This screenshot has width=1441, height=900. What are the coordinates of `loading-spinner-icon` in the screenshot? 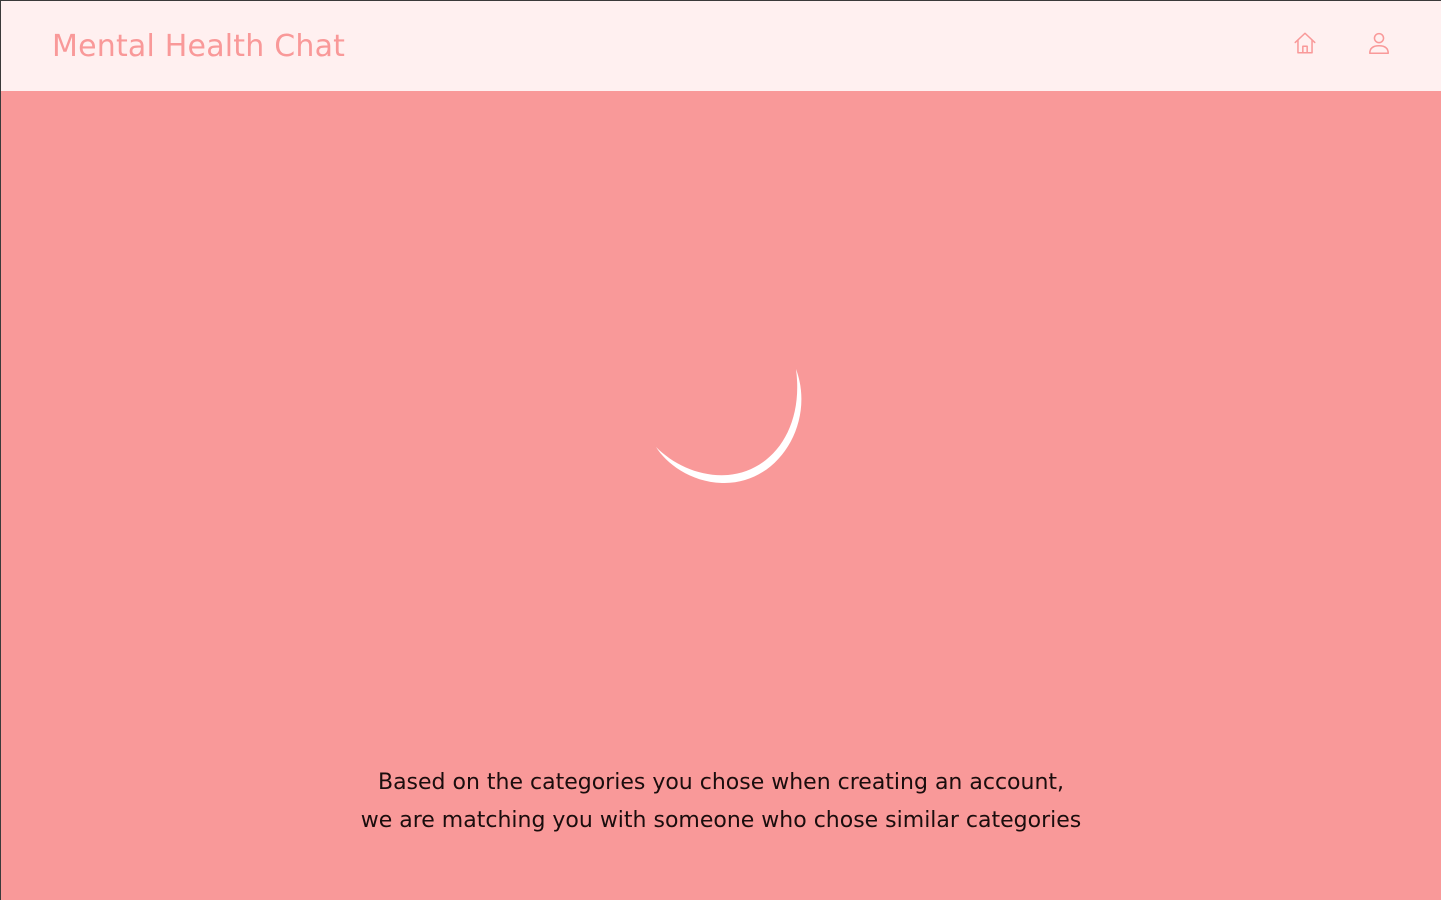 It's located at (729, 426).